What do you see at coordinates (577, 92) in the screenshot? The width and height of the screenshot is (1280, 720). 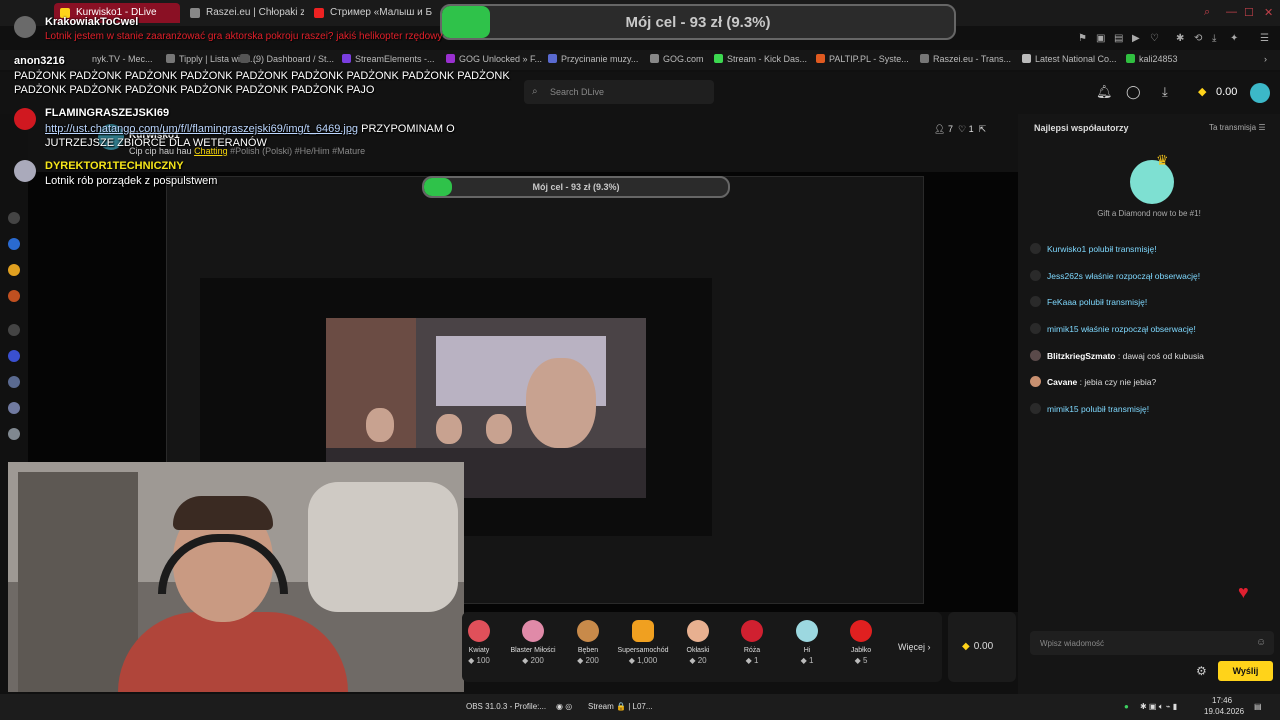 I see `search-placeholder: Search DLive` at bounding box center [577, 92].